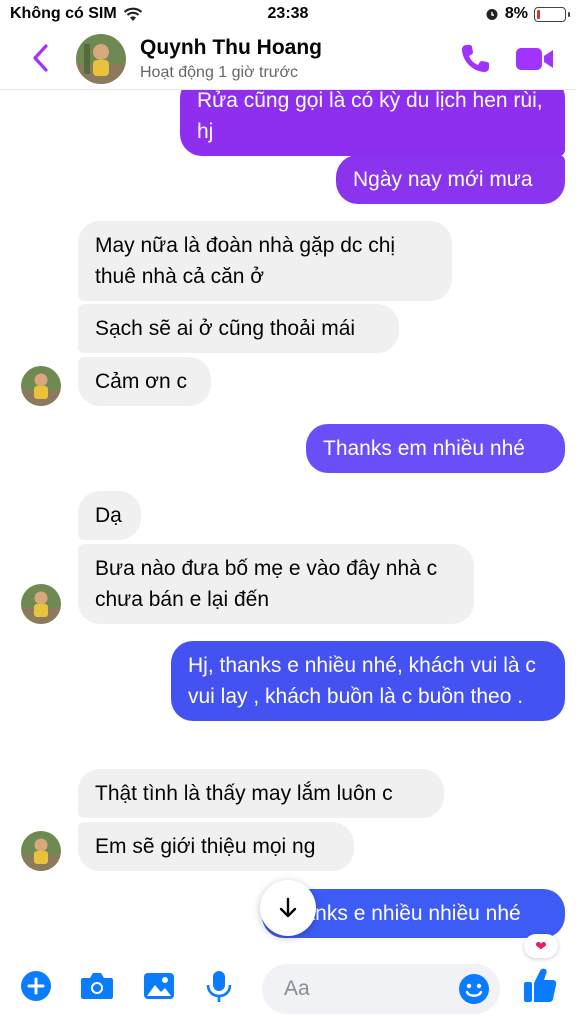 The width and height of the screenshot is (576, 1024). I want to click on conversation-header: Quynh Thu Hoang Hoạt động 1 giờ trước, so click(288, 60).